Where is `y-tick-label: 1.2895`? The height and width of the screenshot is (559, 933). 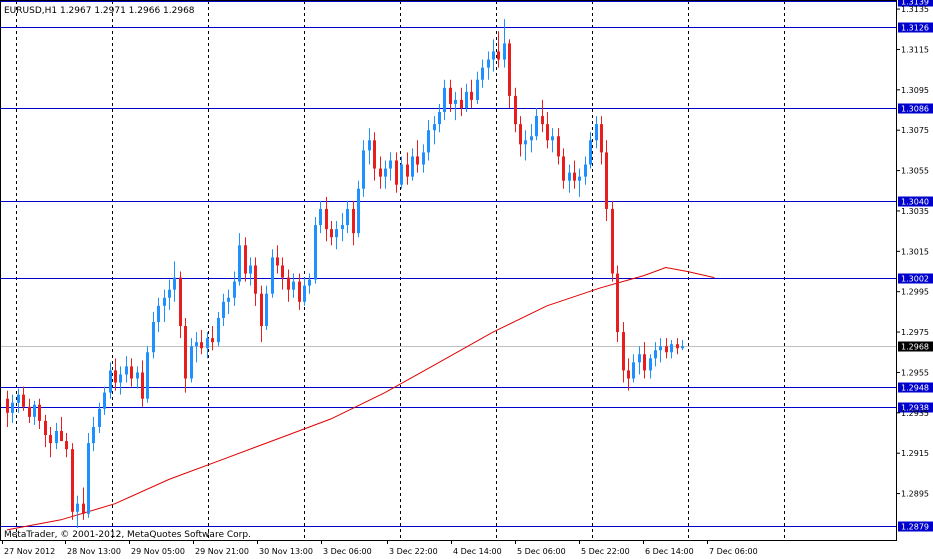
y-tick-label: 1.2895 is located at coordinates (915, 494).